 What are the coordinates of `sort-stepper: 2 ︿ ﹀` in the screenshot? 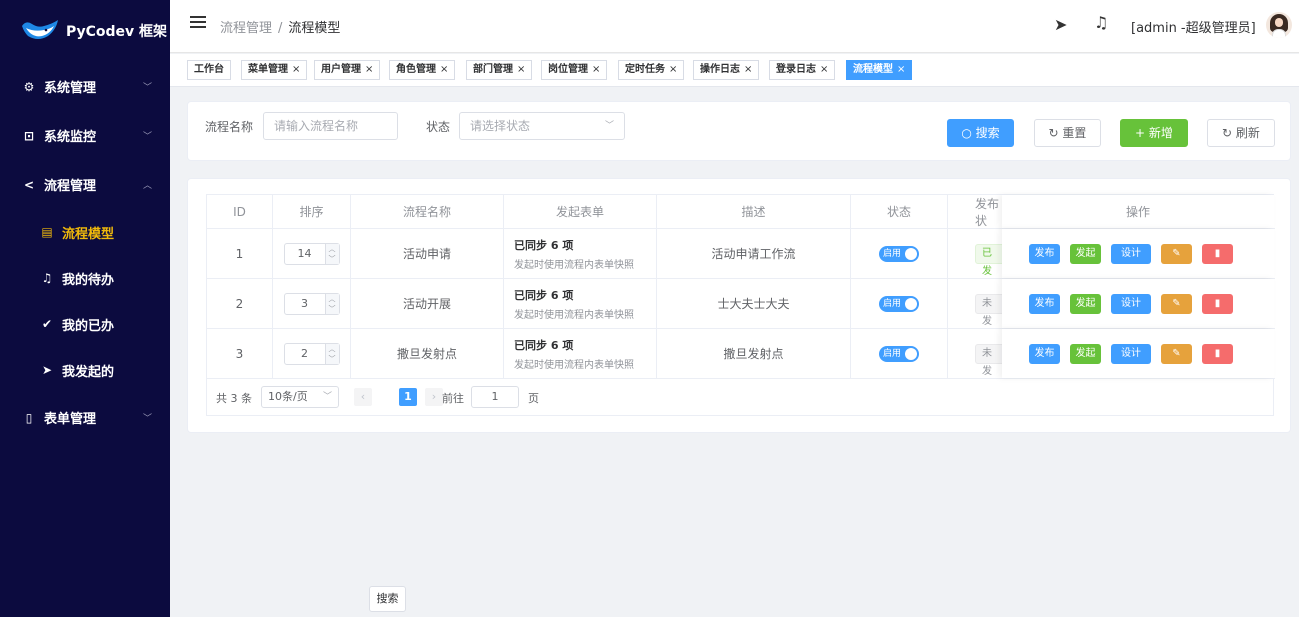 It's located at (311, 353).